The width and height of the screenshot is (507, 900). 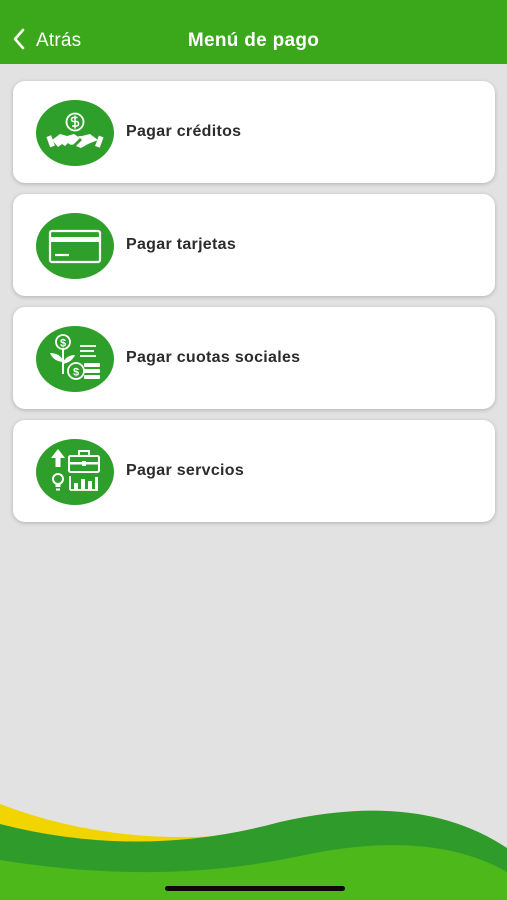 What do you see at coordinates (181, 244) in the screenshot?
I see `menu-item-label: Pagar tarjetas` at bounding box center [181, 244].